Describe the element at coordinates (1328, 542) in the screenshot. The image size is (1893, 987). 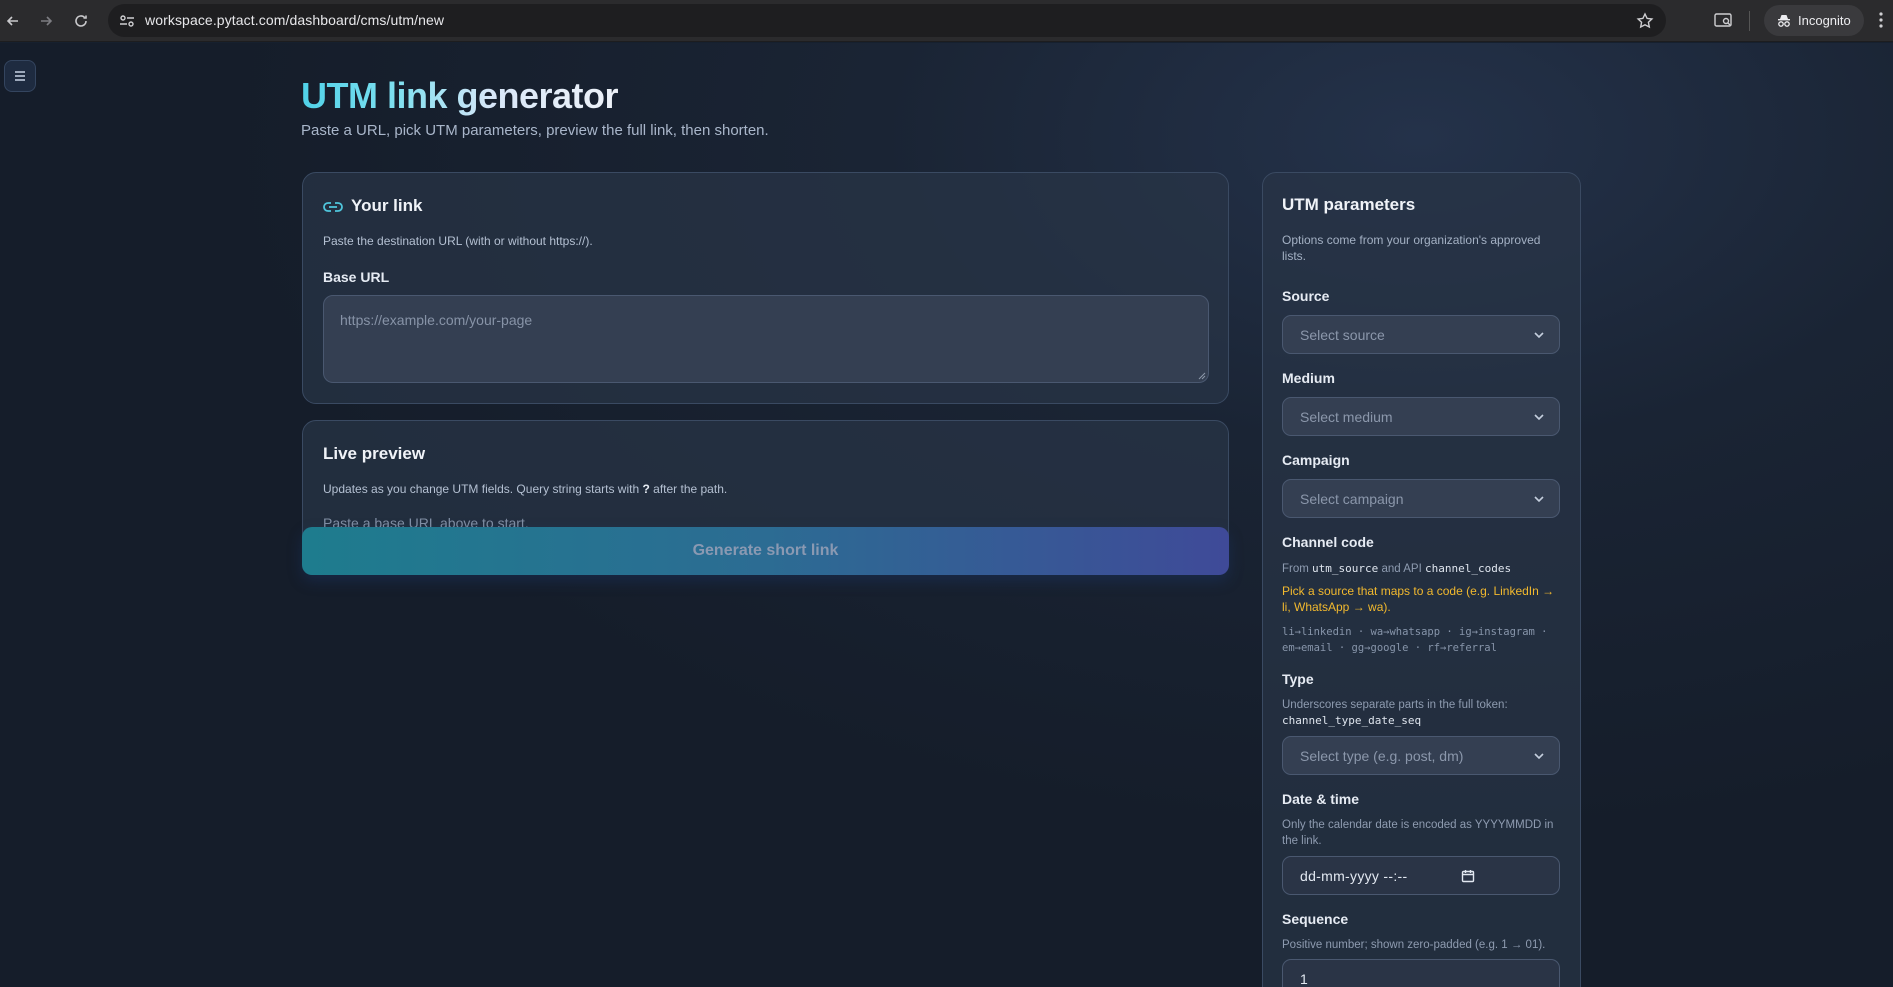
I see `channel-code-label: Channel code` at that location.